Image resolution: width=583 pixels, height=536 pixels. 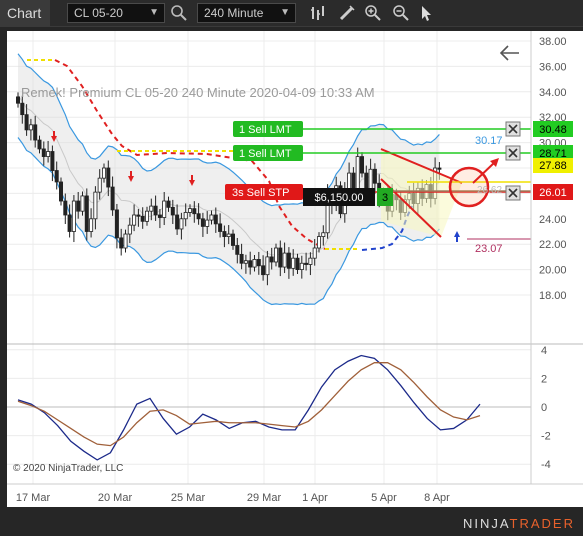 I want to click on oscillator-tick-label: -2, so click(x=546, y=437).